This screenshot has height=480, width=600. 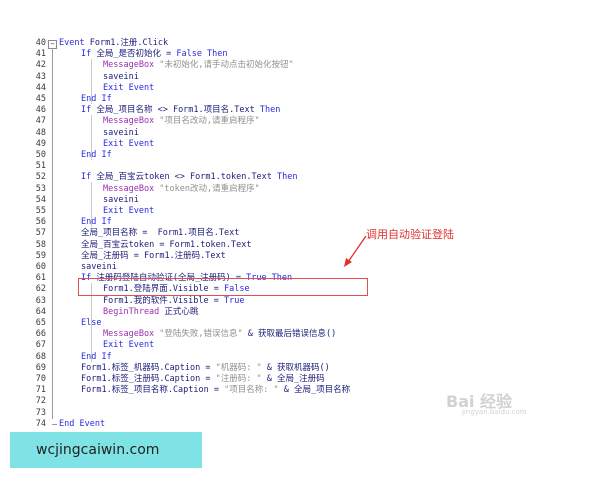 I want to click on code-line: 66 MessageBox "登陆失败,错误信息" & 获取最后错误信息(), so click(x=298, y=334).